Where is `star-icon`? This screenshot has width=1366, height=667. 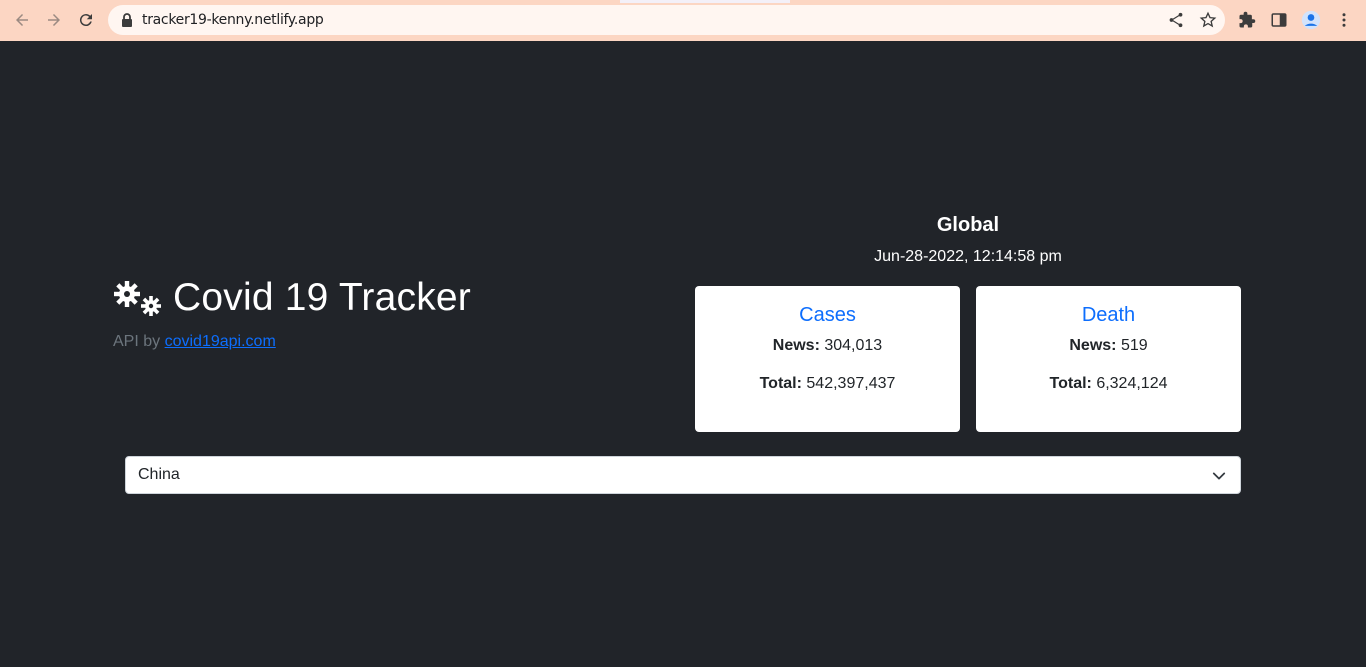
star-icon is located at coordinates (1208, 20).